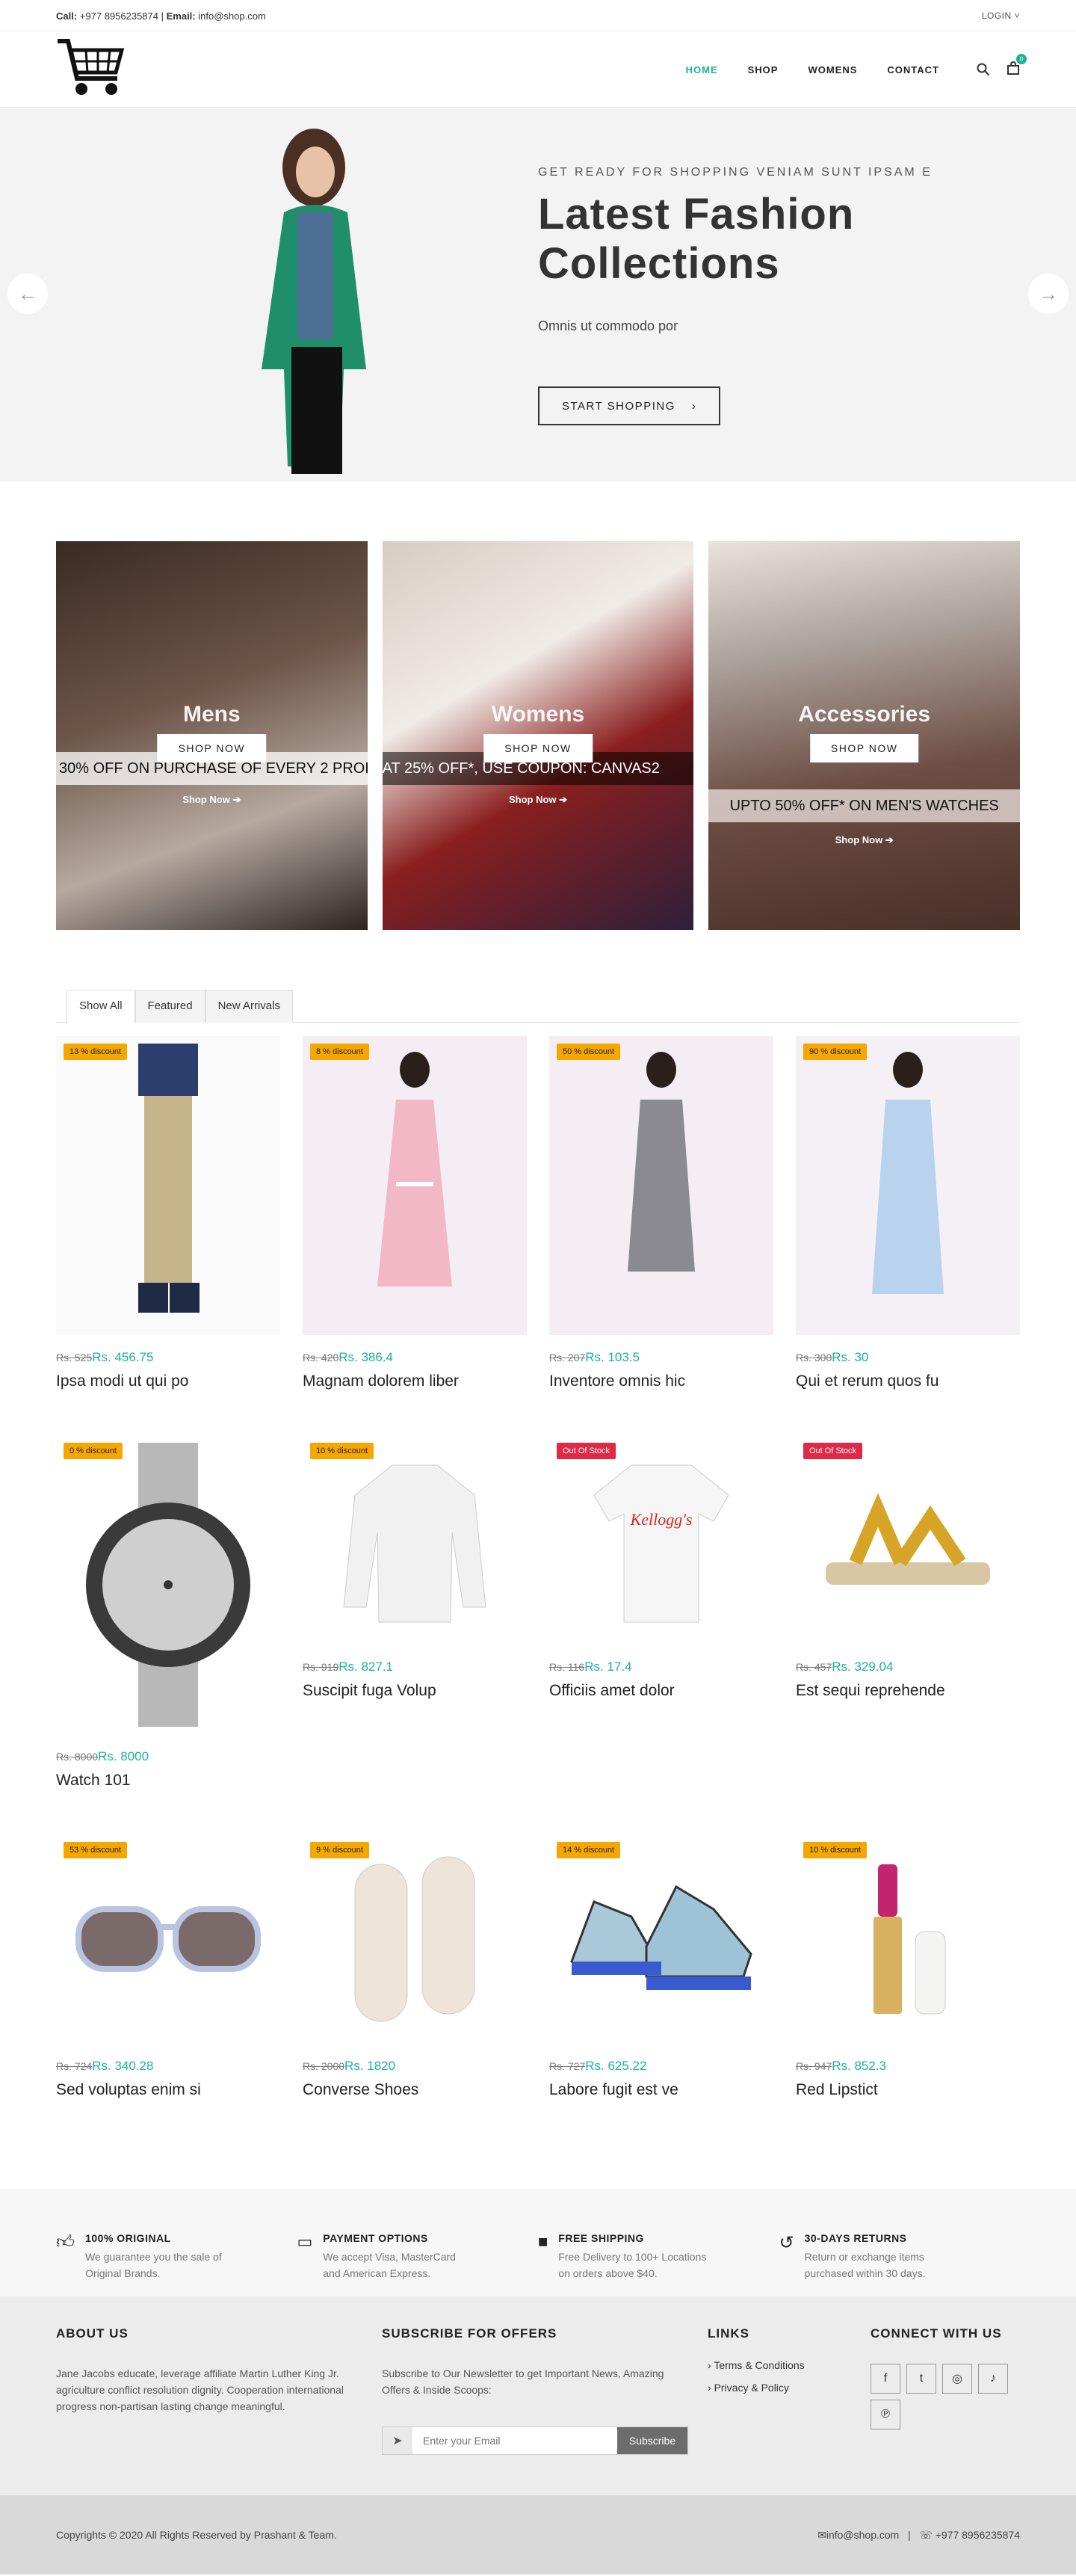  I want to click on cart-button: 0, so click(1017, 65).